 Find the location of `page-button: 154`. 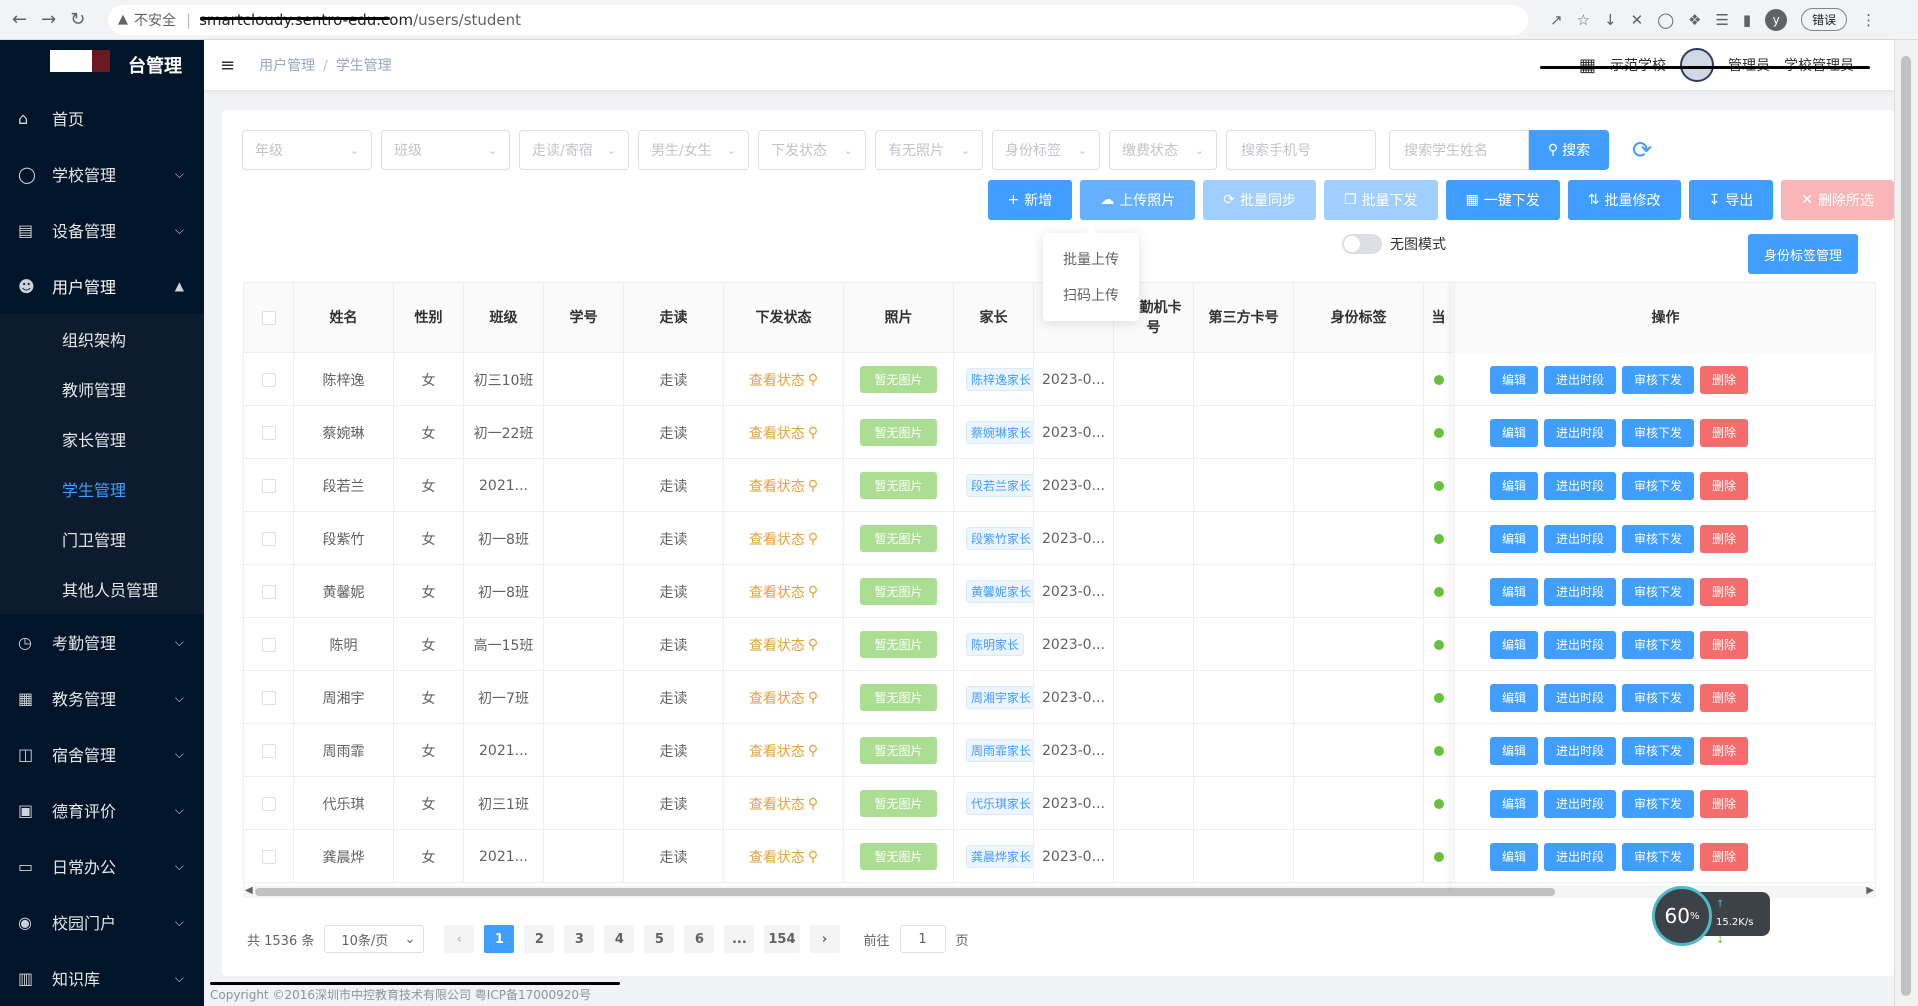

page-button: 154 is located at coordinates (782, 939).